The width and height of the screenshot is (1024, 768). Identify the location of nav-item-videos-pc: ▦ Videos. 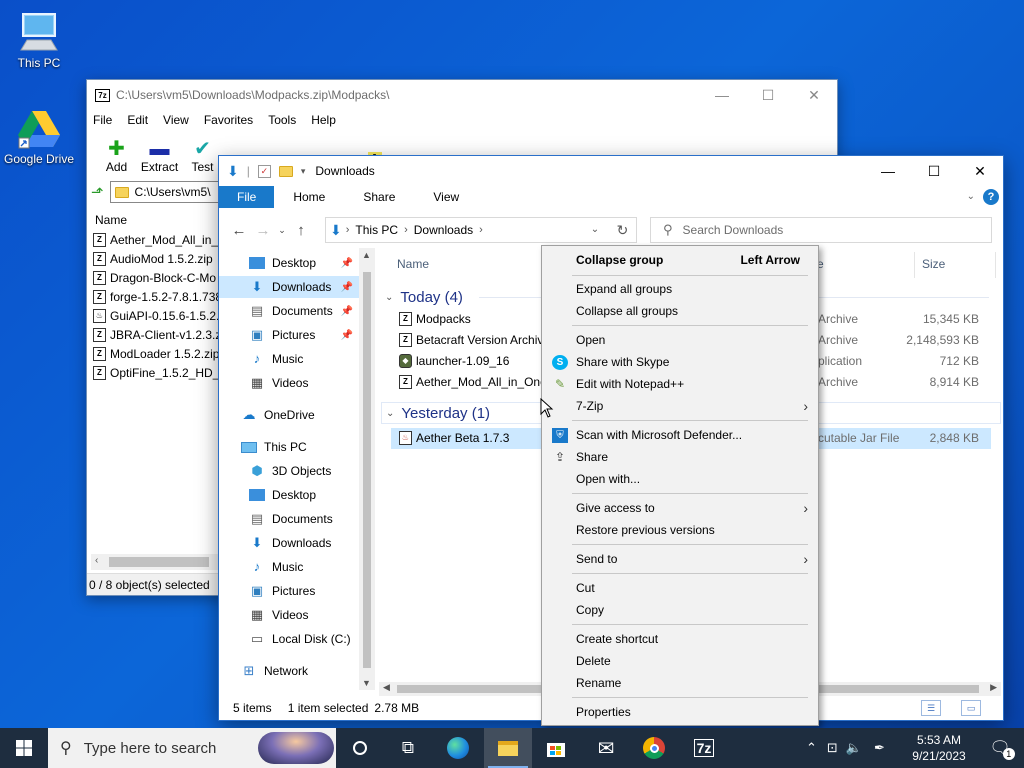
(289, 615).